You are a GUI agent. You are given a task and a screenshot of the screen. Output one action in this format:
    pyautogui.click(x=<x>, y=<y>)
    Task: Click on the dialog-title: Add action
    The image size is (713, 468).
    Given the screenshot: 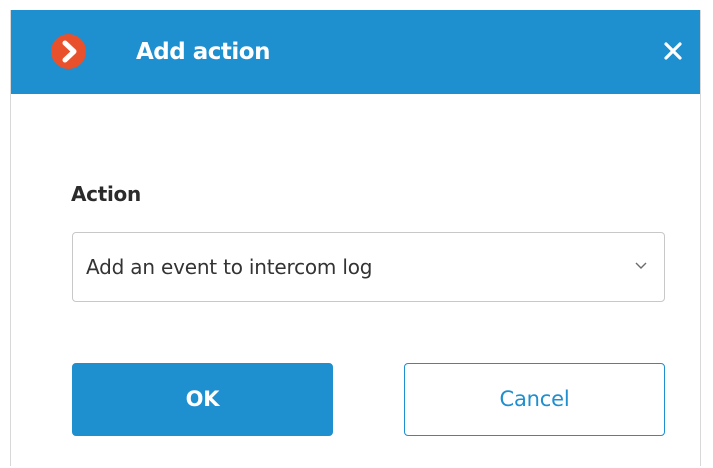 What is the action you would take?
    pyautogui.click(x=203, y=52)
    